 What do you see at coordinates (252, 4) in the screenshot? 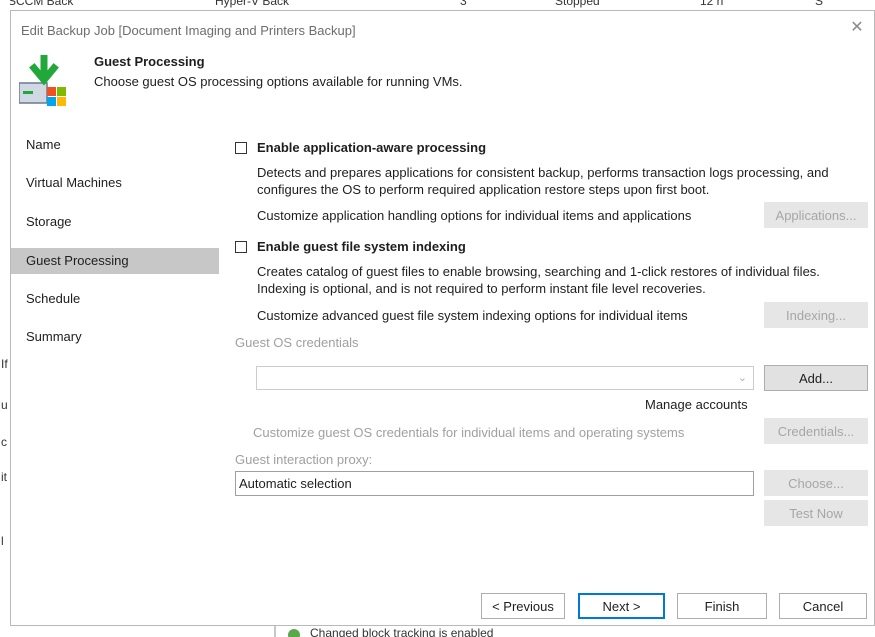
I see `background-fragment: Hyper-V Back` at bounding box center [252, 4].